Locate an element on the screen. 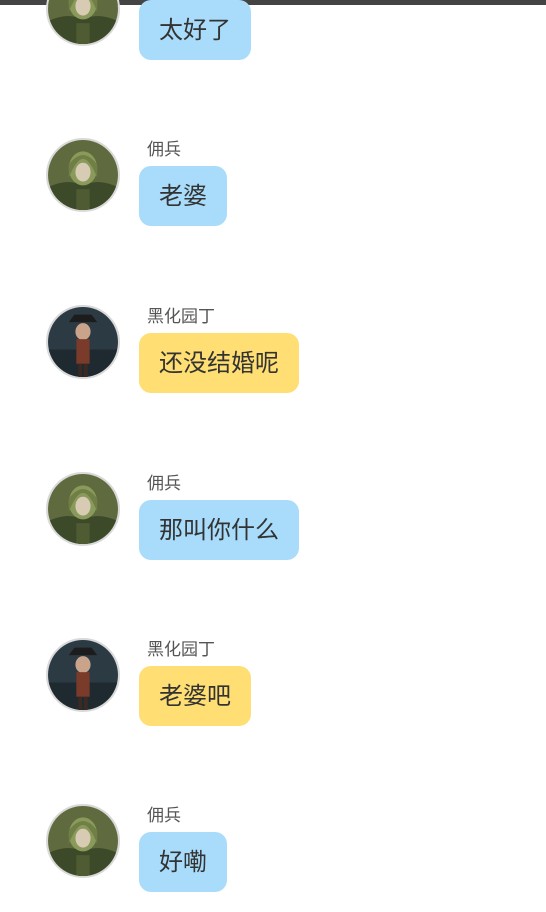 This screenshot has width=546, height=912. message-bubble: 太好了 is located at coordinates (195, 30).